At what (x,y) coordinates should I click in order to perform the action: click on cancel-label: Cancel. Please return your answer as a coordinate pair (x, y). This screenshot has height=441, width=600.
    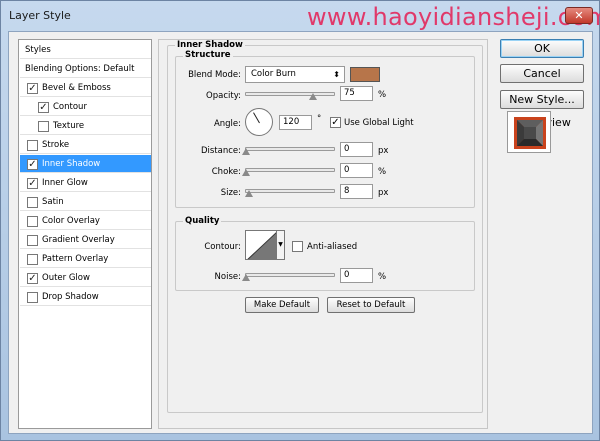
    Looking at the image, I should click on (542, 73).